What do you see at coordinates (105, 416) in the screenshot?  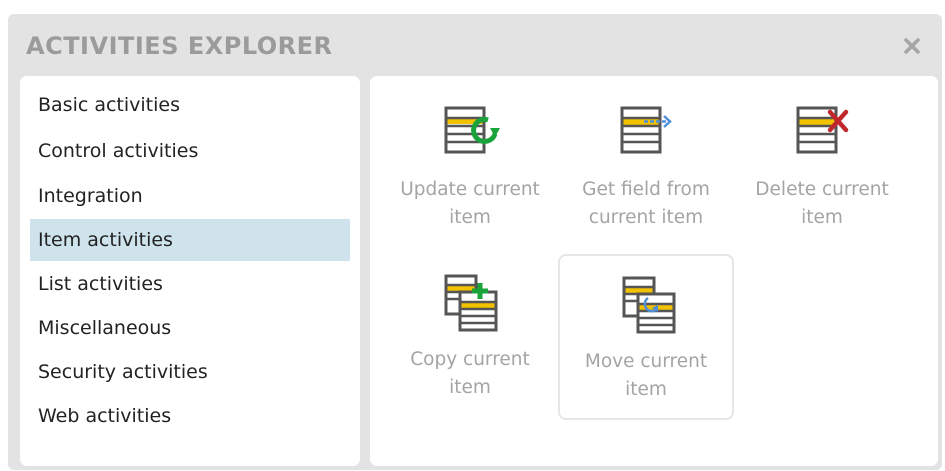 I see `category-label: Web activities` at bounding box center [105, 416].